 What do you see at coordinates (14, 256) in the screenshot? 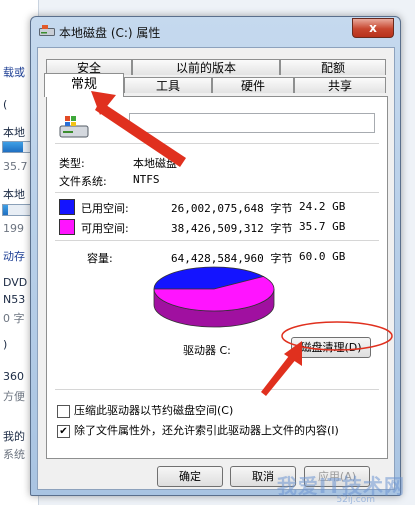
I see `bg-text-fragment: 动存` at bounding box center [14, 256].